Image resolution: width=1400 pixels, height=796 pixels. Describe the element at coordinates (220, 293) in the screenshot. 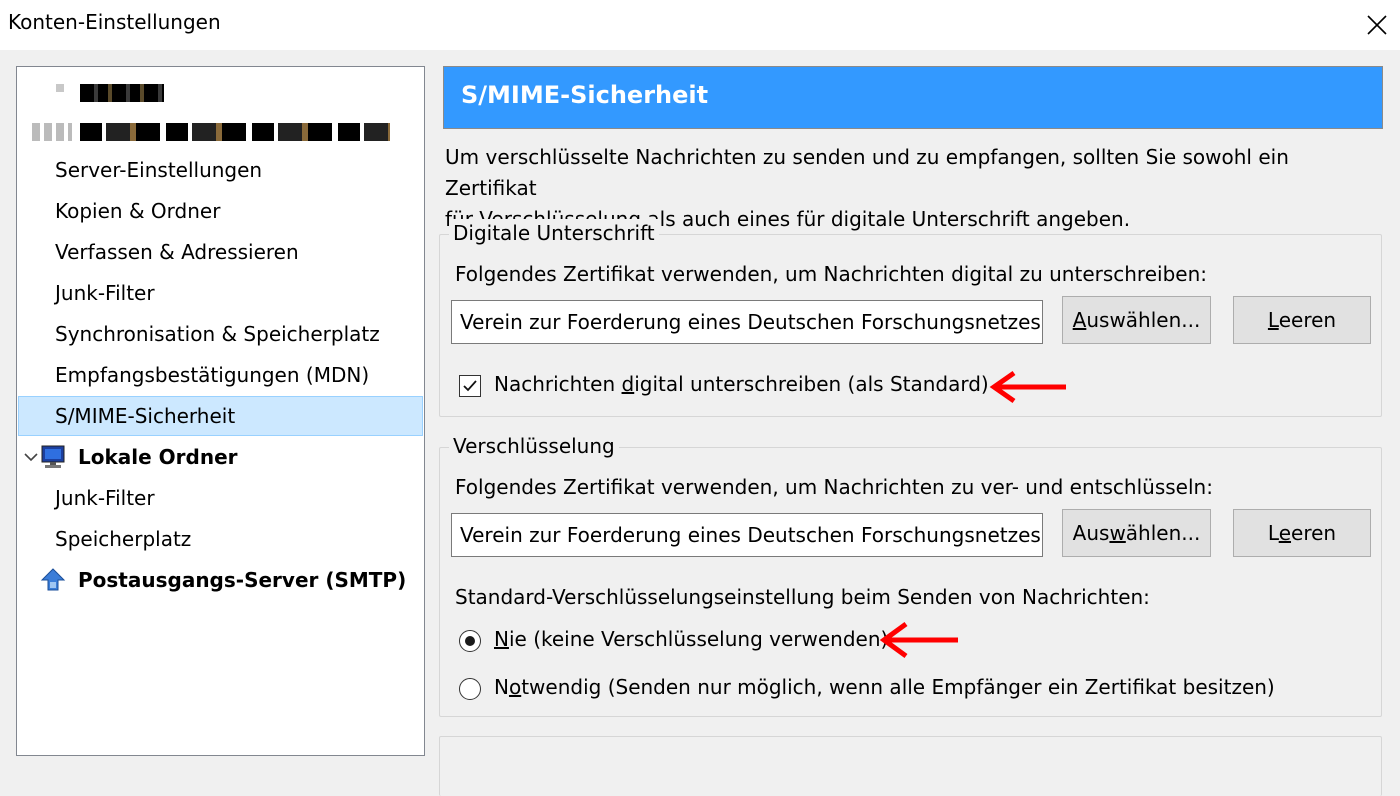

I see `tree-item-junk-filter: Junk-Filter` at that location.